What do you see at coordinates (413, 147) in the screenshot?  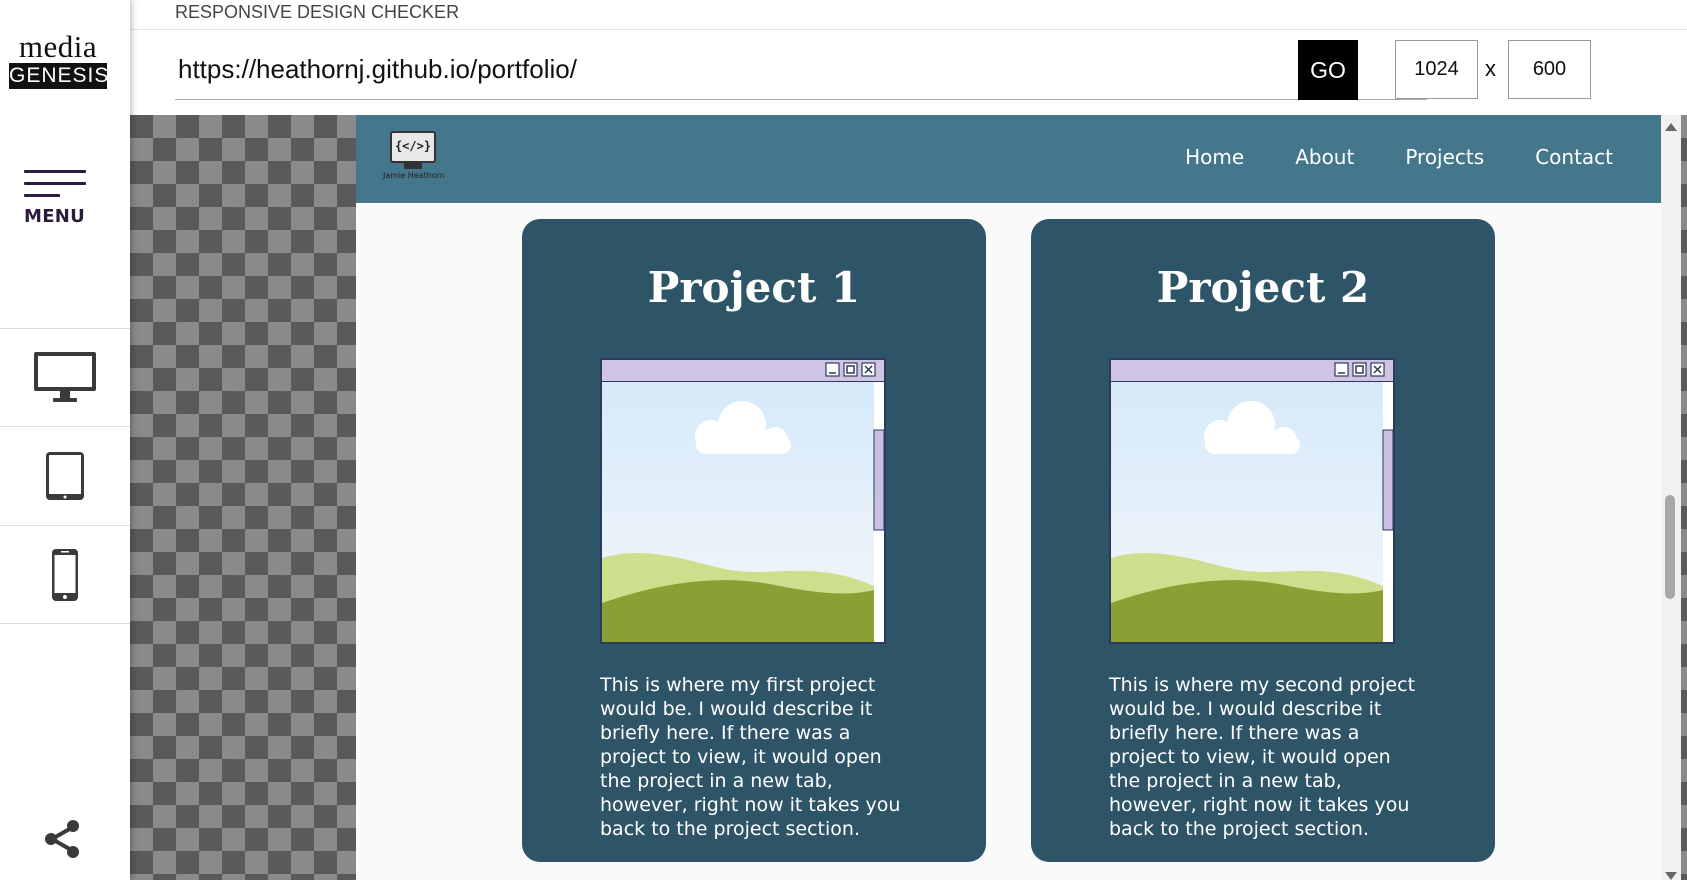 I see `code-monitor-icon: {</>}` at bounding box center [413, 147].